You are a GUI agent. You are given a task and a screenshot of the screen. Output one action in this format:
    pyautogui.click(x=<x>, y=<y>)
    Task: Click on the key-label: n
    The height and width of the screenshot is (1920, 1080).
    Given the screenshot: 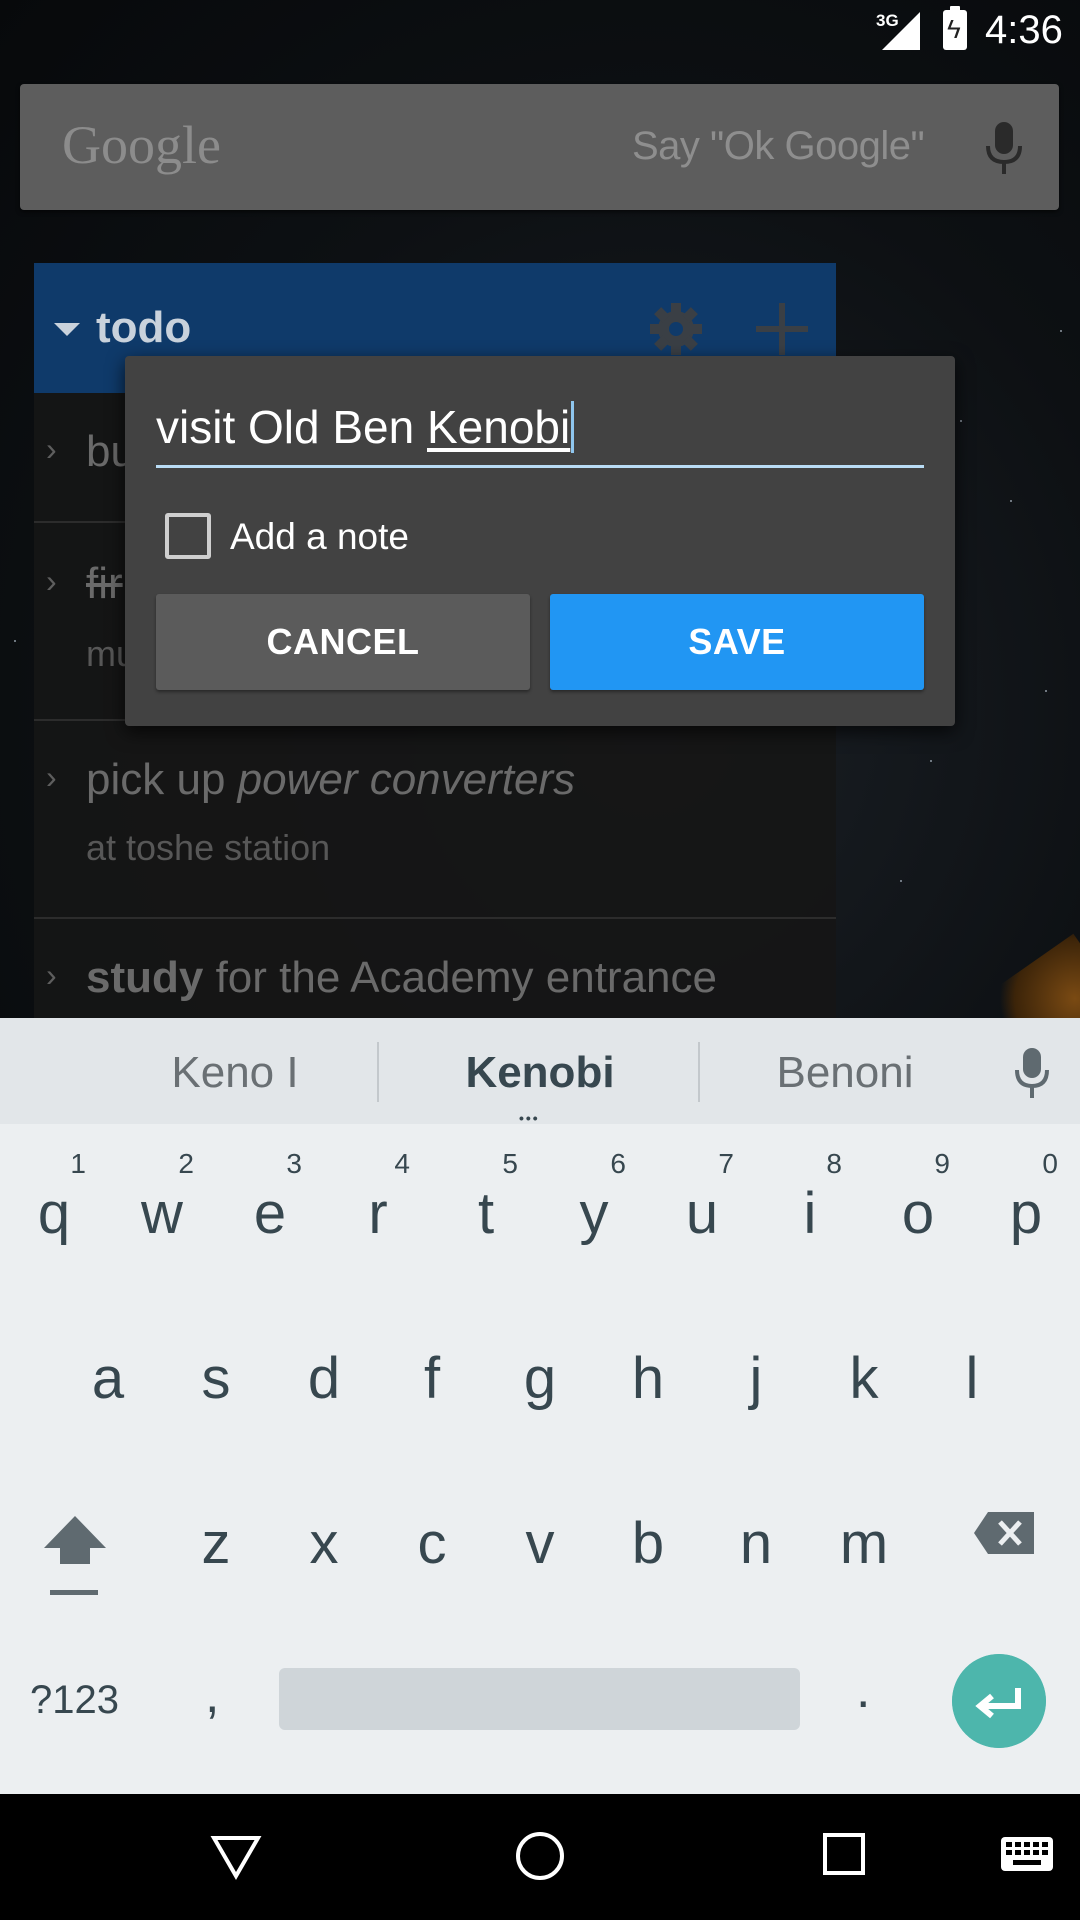 What is the action you would take?
    pyautogui.click(x=756, y=1543)
    